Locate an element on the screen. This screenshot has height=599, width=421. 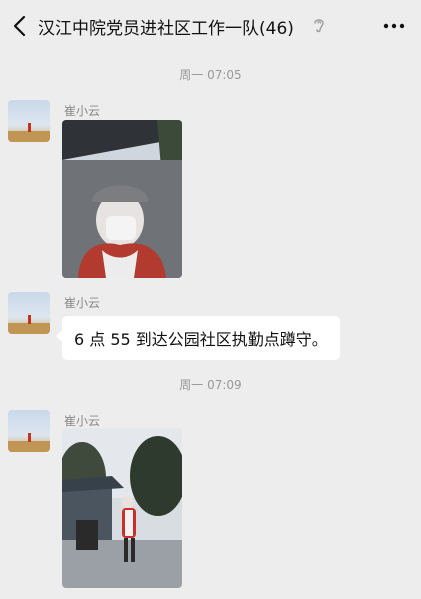
ear-icon is located at coordinates (319, 26).